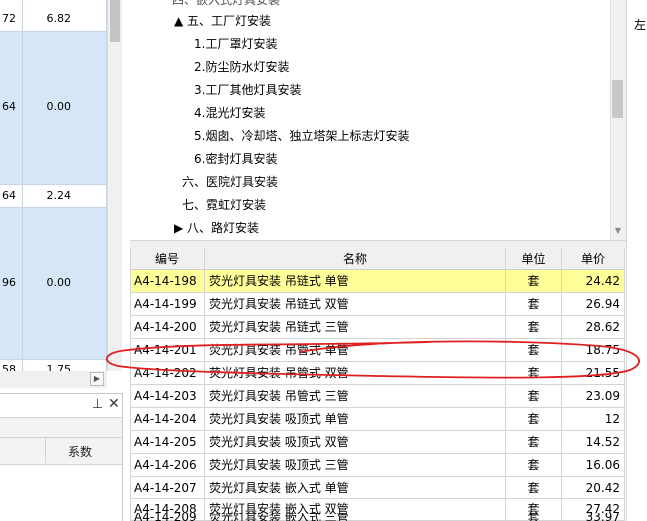 This screenshot has width=647, height=521. I want to click on left-grid-cell: 6.82, so click(59, 18).